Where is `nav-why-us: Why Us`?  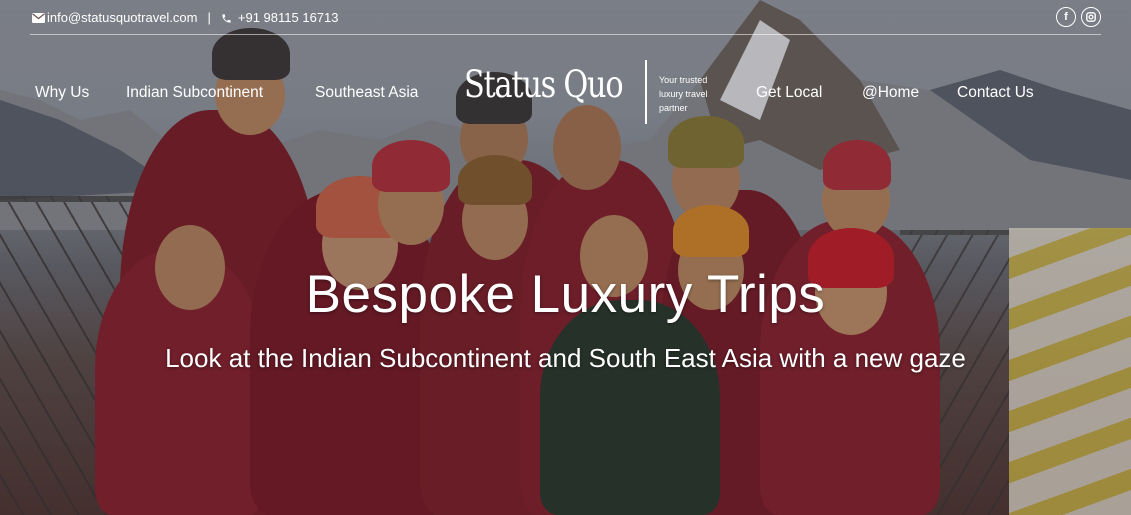
nav-why-us: Why Us is located at coordinates (62, 93).